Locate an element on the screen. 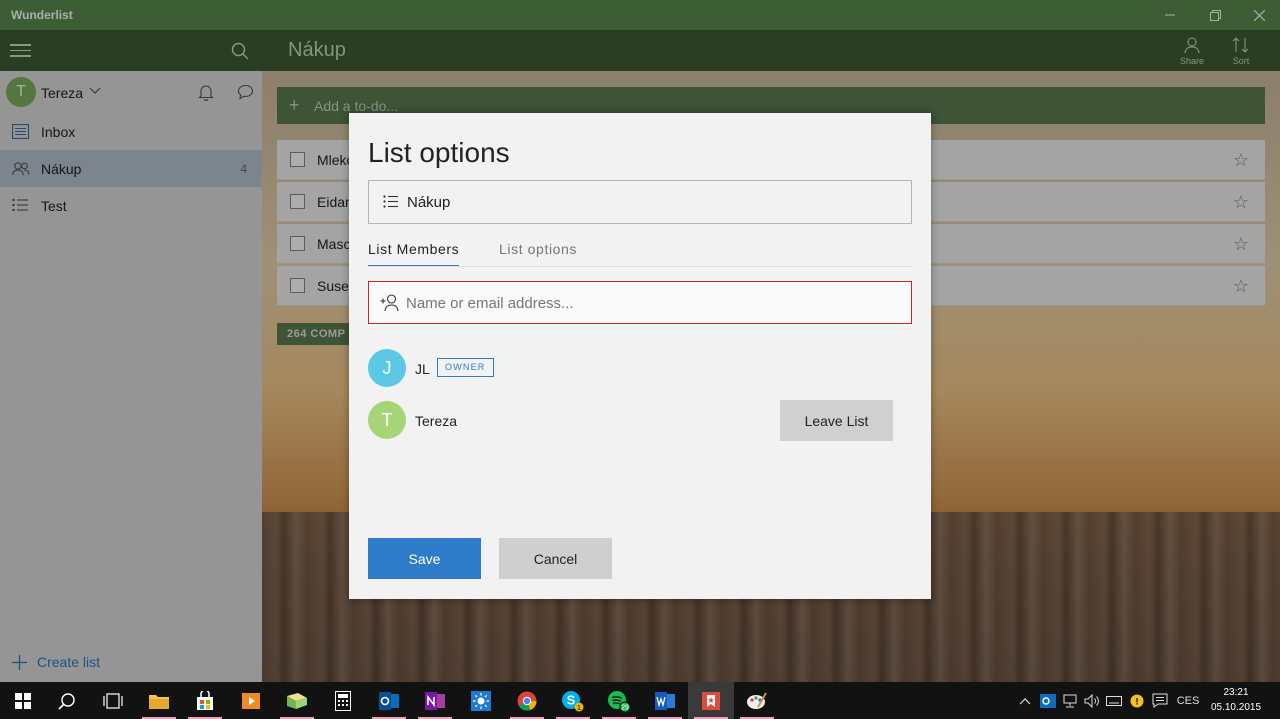 The width and height of the screenshot is (1280, 719). add-person-icon is located at coordinates (389, 303).